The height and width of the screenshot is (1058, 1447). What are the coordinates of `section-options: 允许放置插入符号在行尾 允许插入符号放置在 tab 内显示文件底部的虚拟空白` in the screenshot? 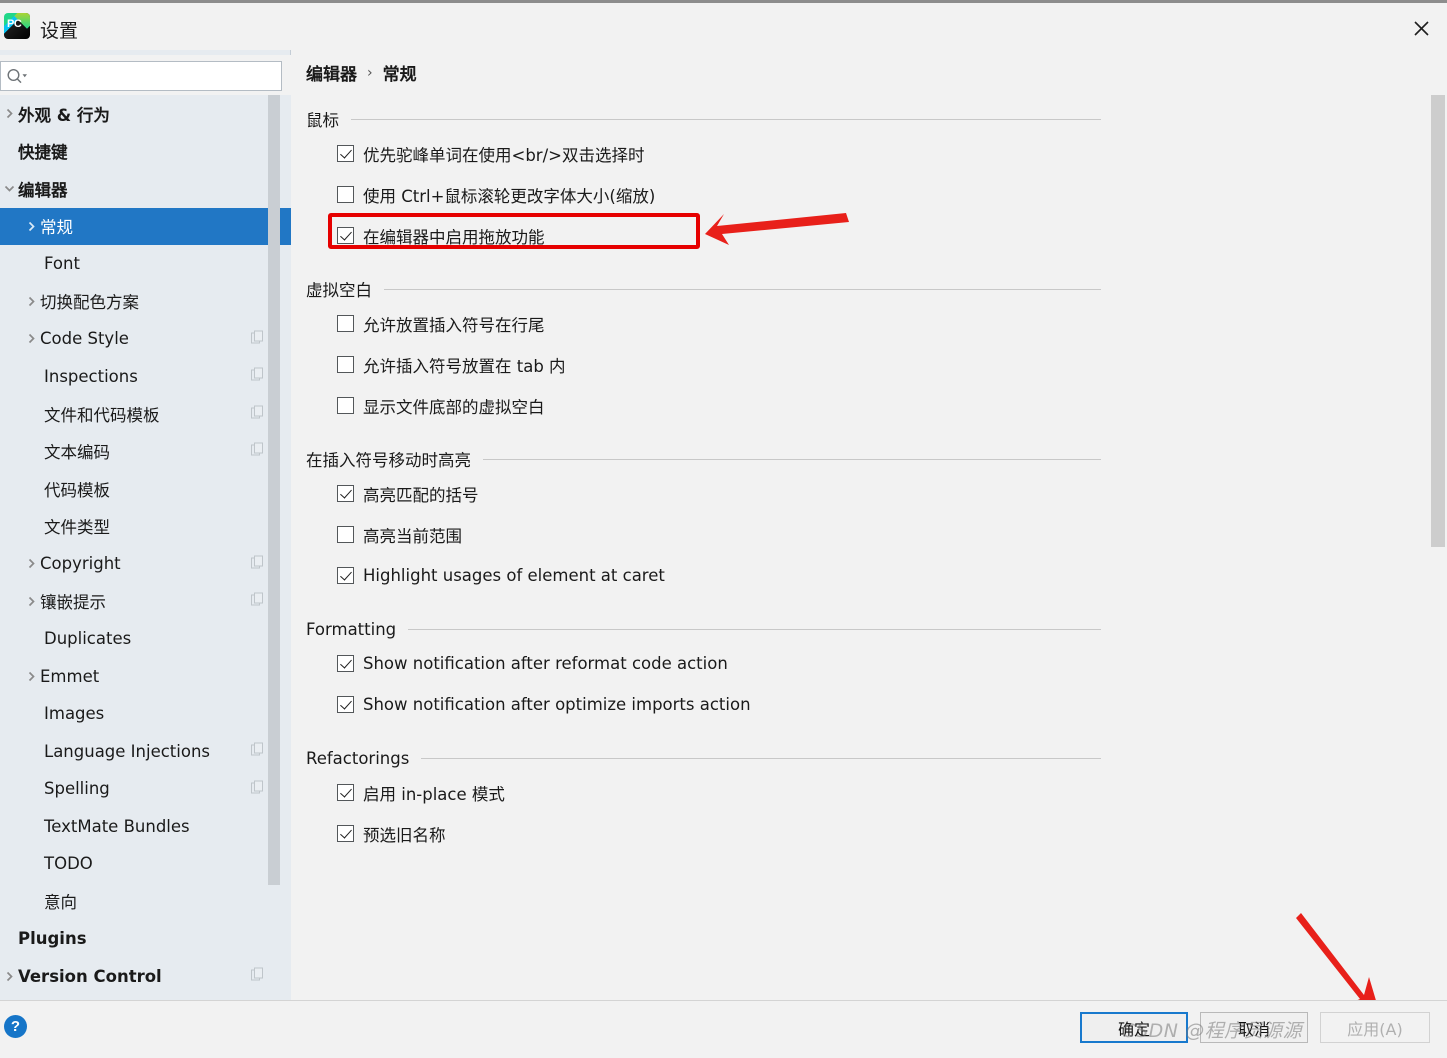 It's located at (884, 364).